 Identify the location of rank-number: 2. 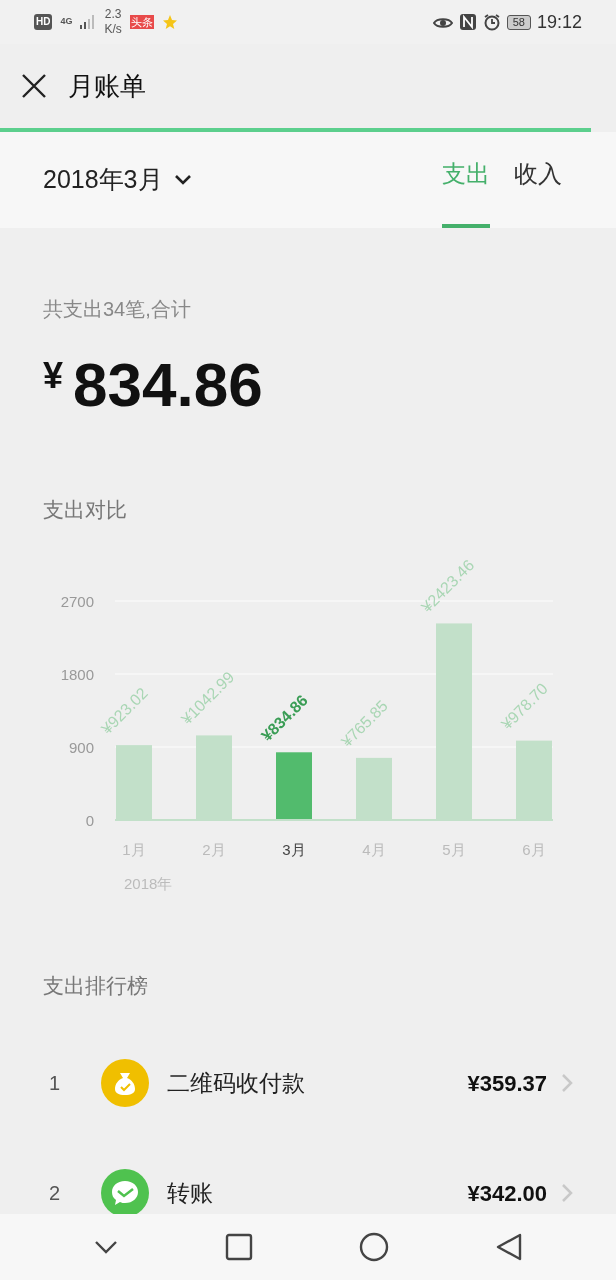
(55, 1193).